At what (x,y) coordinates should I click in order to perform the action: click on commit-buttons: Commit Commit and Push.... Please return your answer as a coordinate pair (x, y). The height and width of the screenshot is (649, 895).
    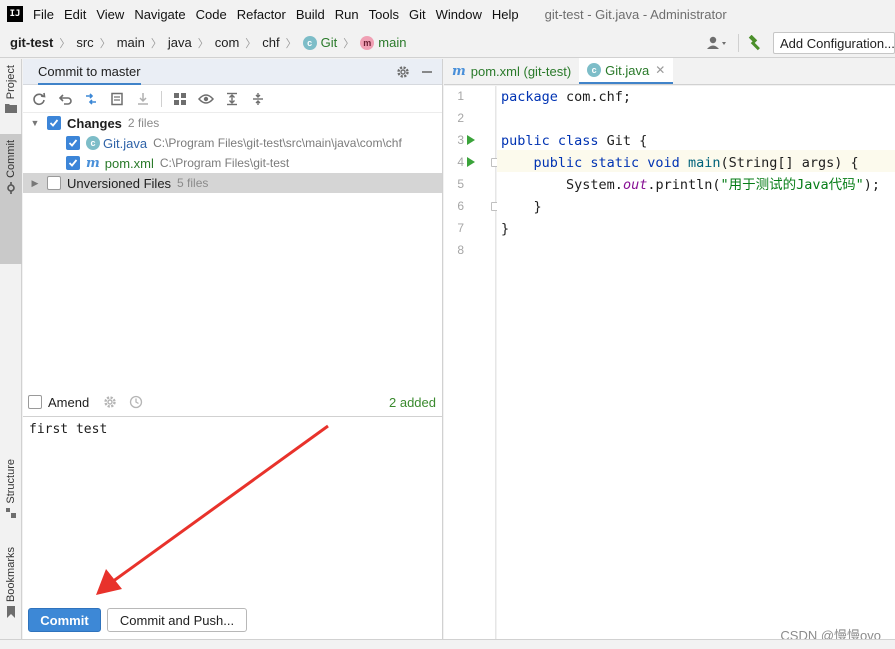
    Looking at the image, I should click on (233, 620).